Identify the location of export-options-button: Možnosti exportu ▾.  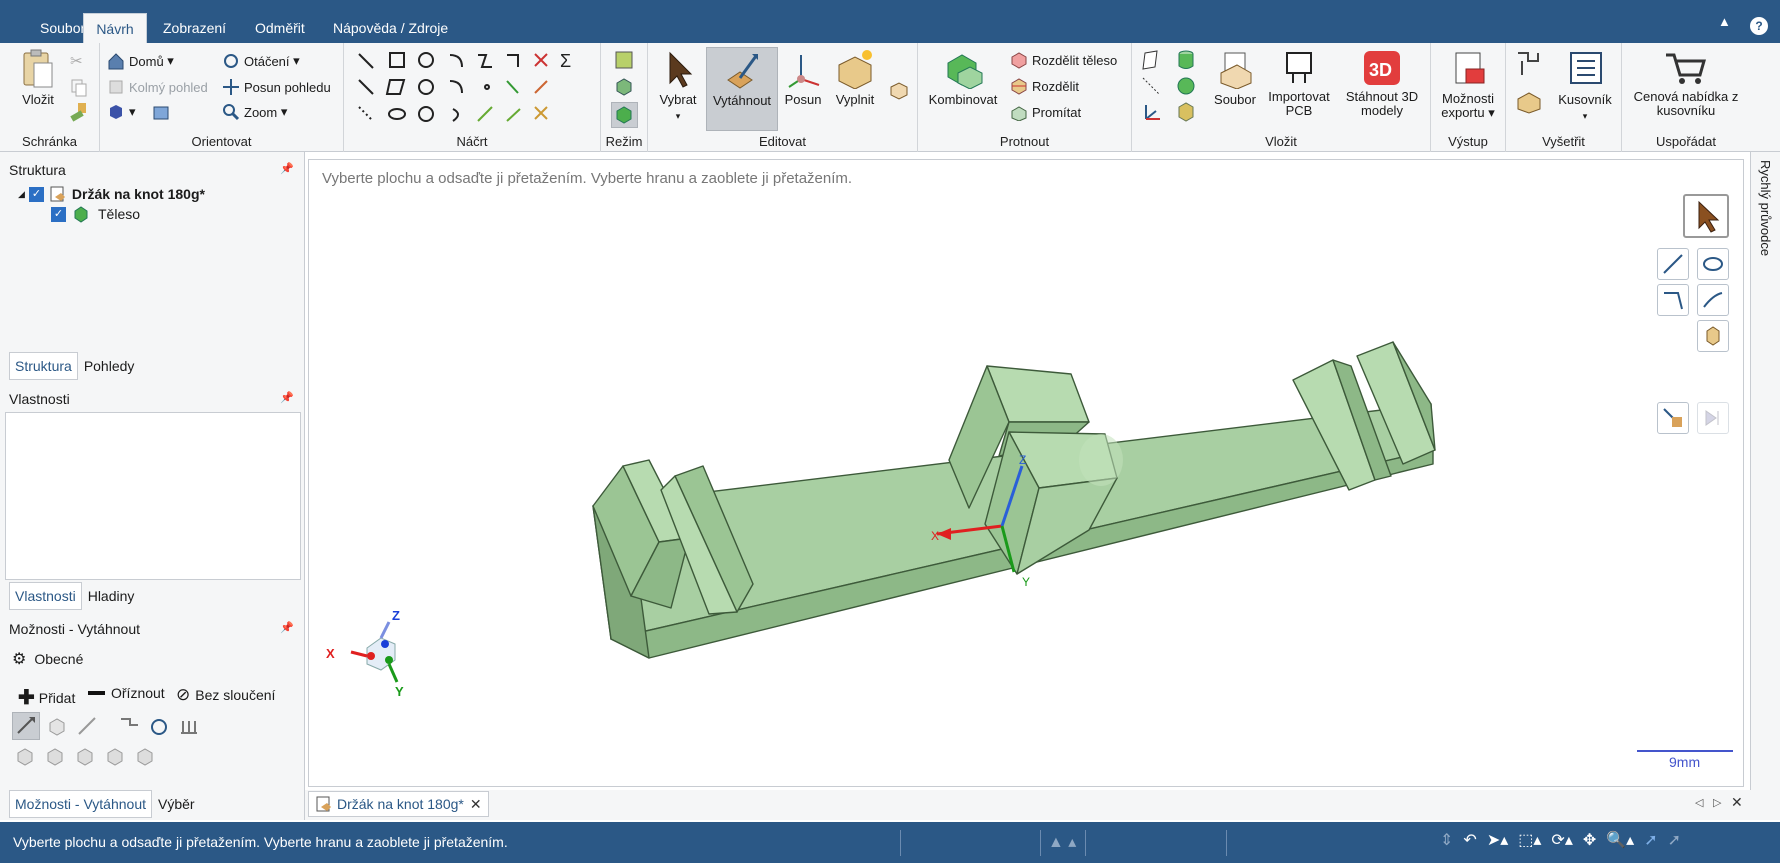
(1468, 84).